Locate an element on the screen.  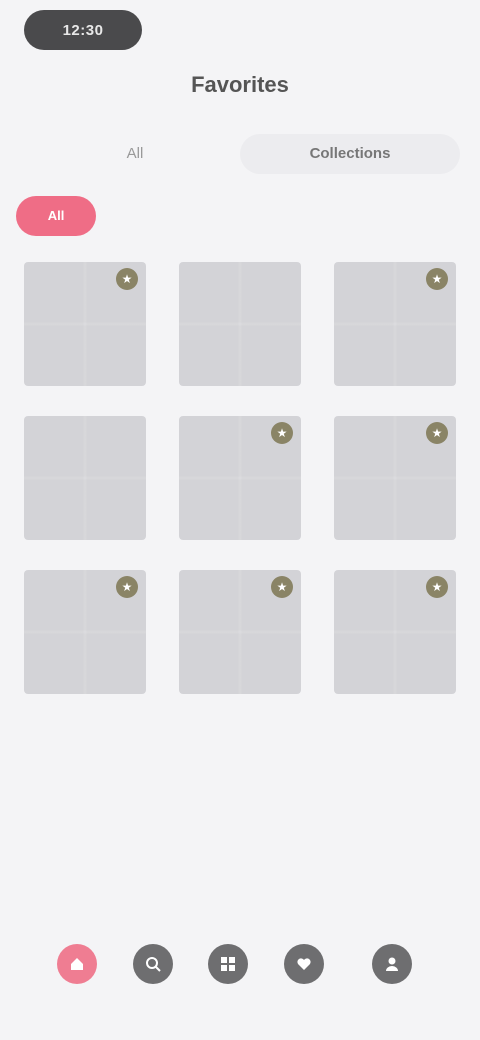
bottom-nav is located at coordinates (240, 970).